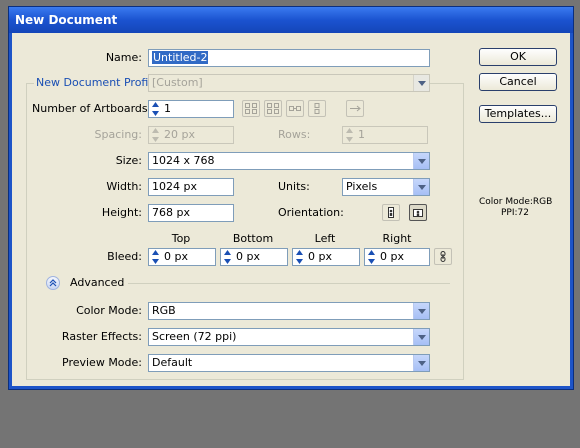 Image resolution: width=580 pixels, height=448 pixels. Describe the element at coordinates (174, 186) in the screenshot. I see `width-value: 1024 px` at that location.